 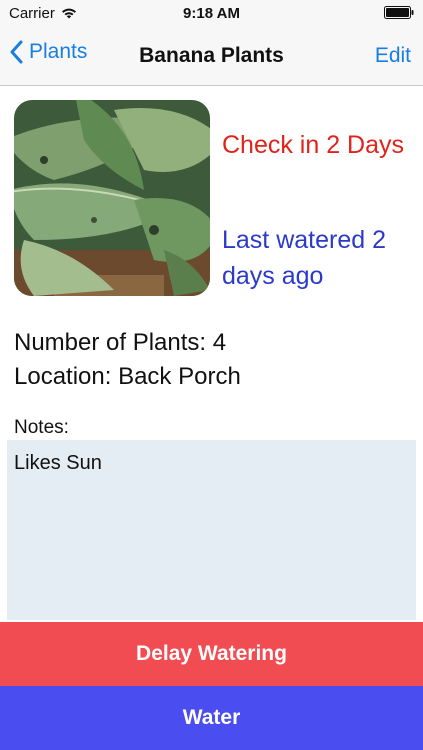 I want to click on plant-photo, so click(x=112, y=198).